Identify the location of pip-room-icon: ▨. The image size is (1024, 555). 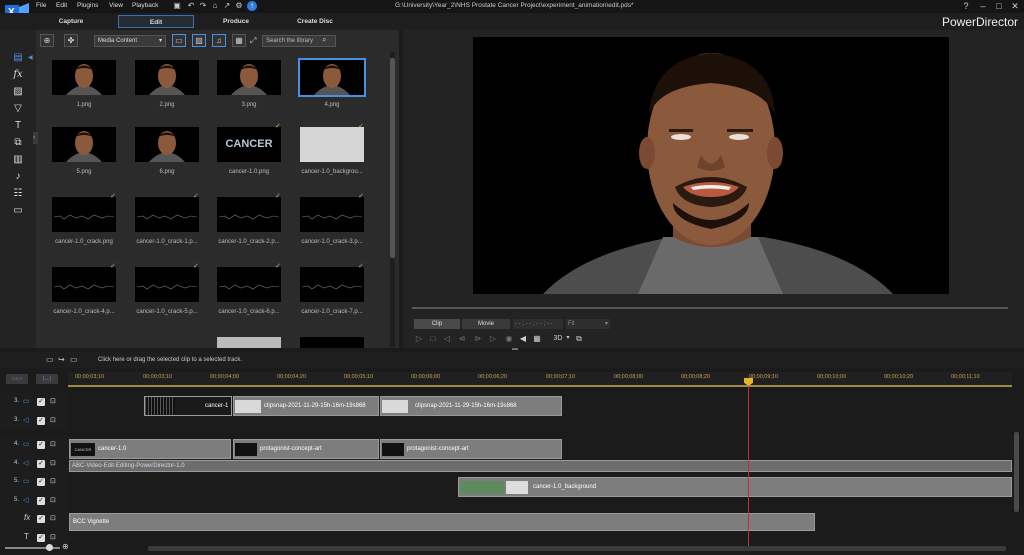
(18, 92).